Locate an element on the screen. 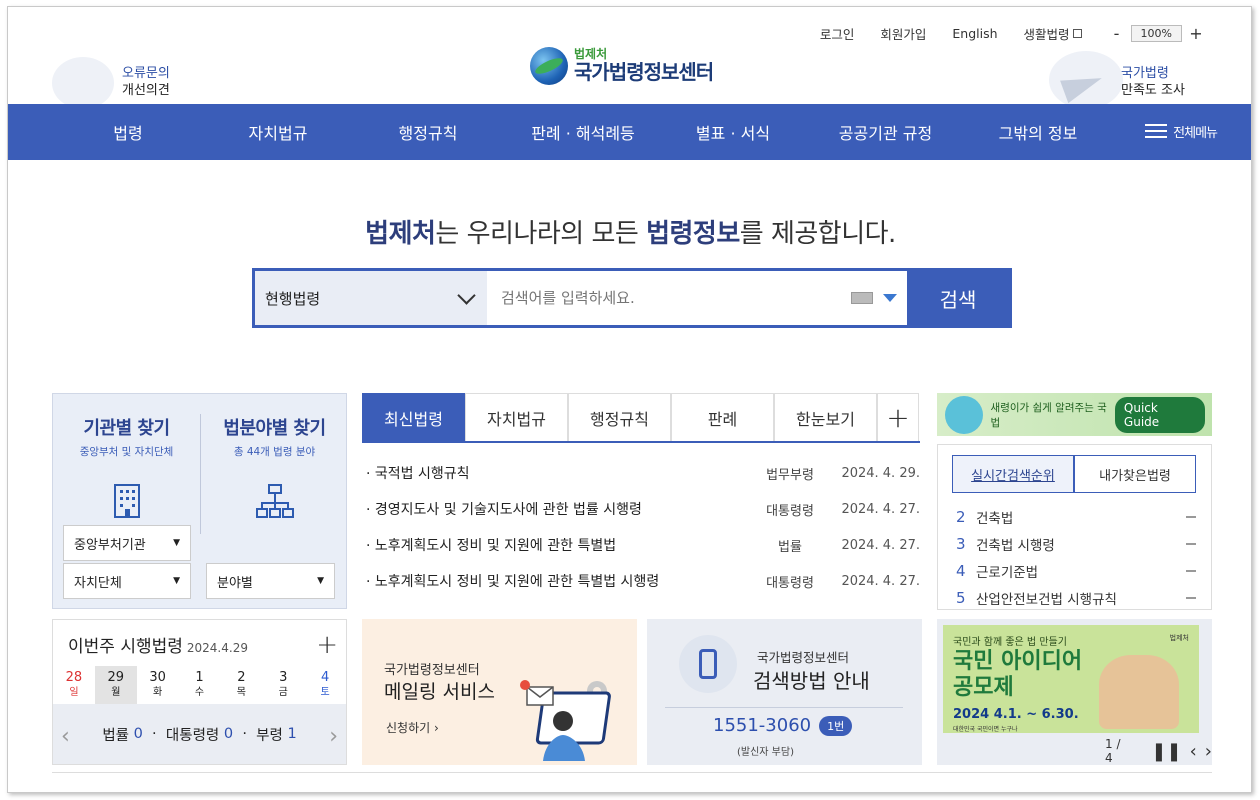 The width and height of the screenshot is (1260, 800). law-title: · 국적법 시행규칙 is located at coordinates (553, 473).